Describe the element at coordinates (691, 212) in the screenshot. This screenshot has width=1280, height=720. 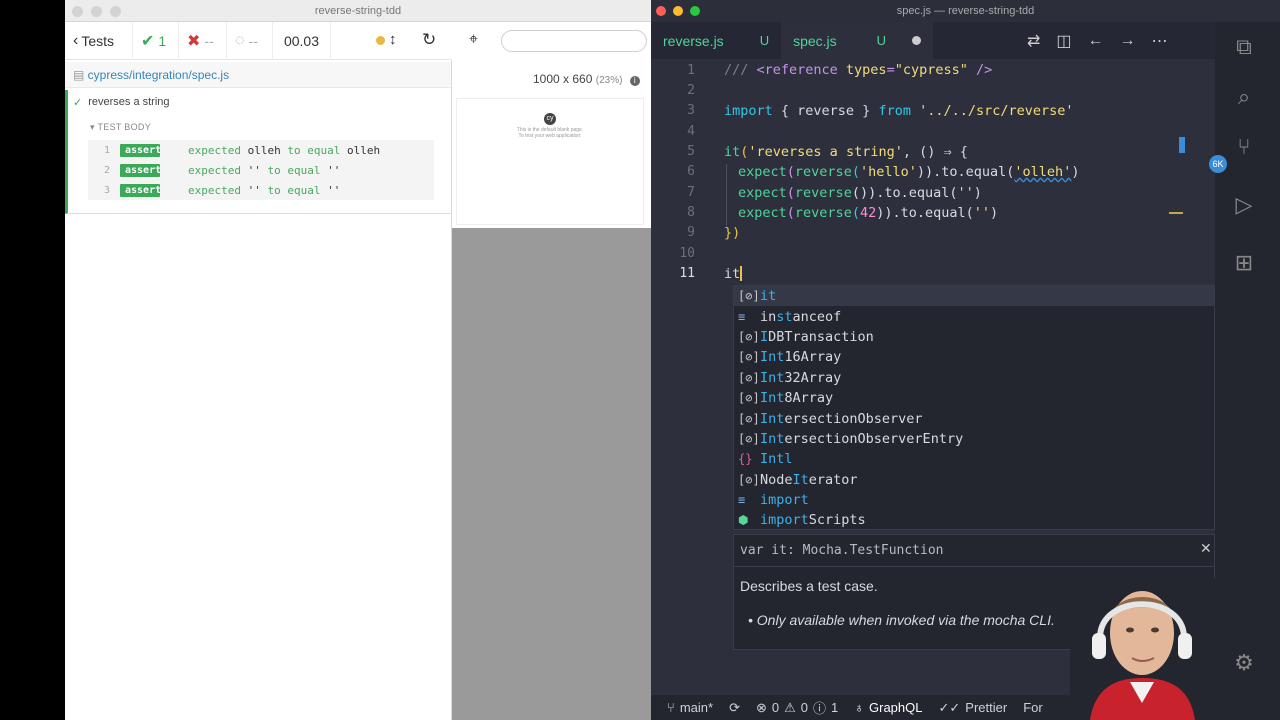
I see `line-number: 8` at that location.